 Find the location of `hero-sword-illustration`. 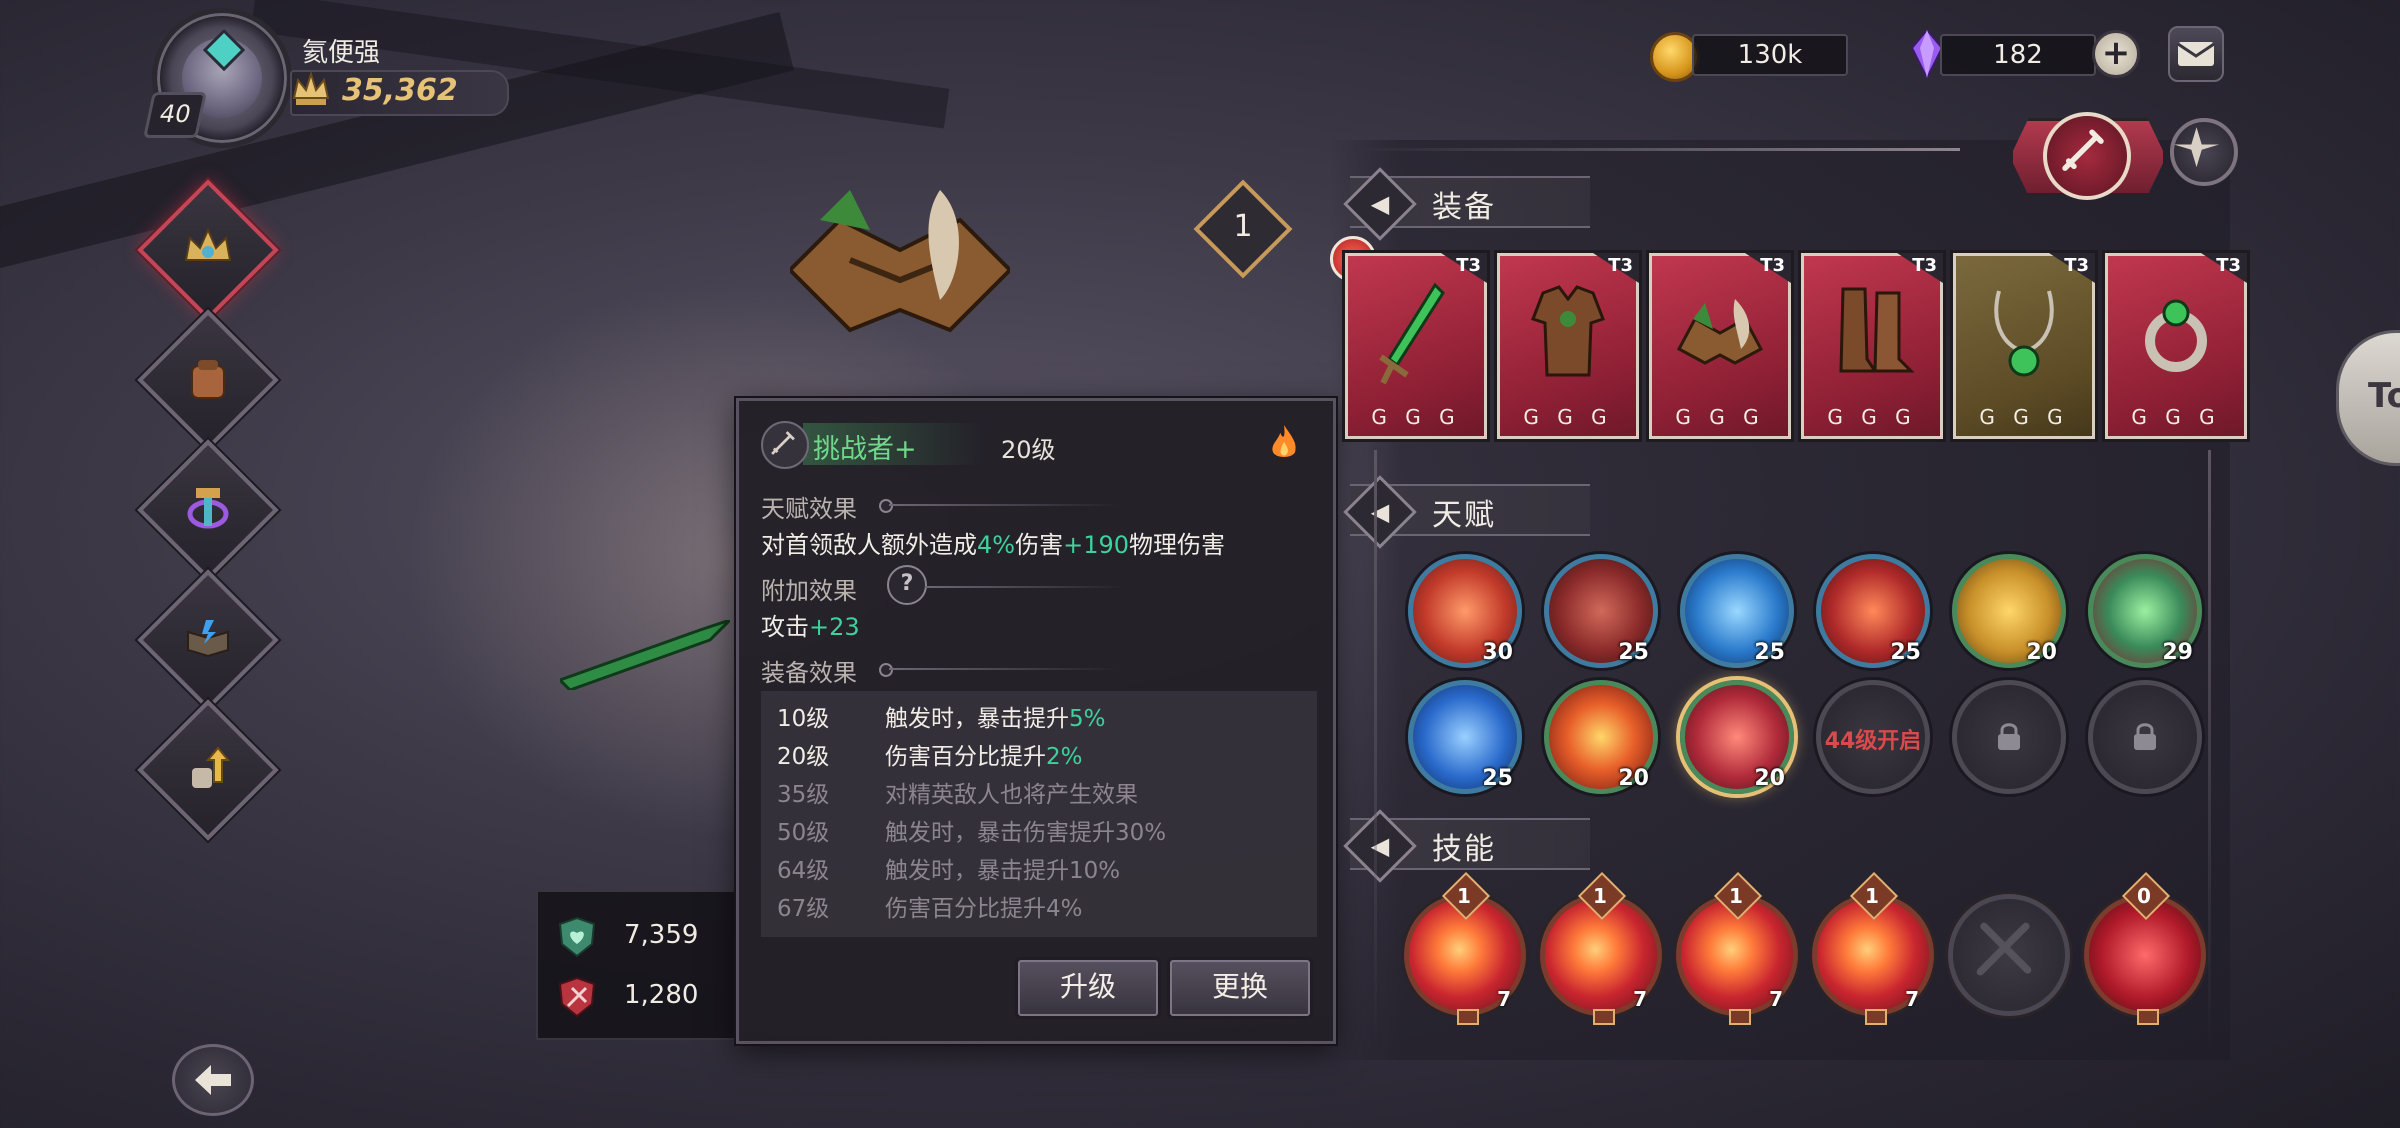

hero-sword-illustration is located at coordinates (645, 655).